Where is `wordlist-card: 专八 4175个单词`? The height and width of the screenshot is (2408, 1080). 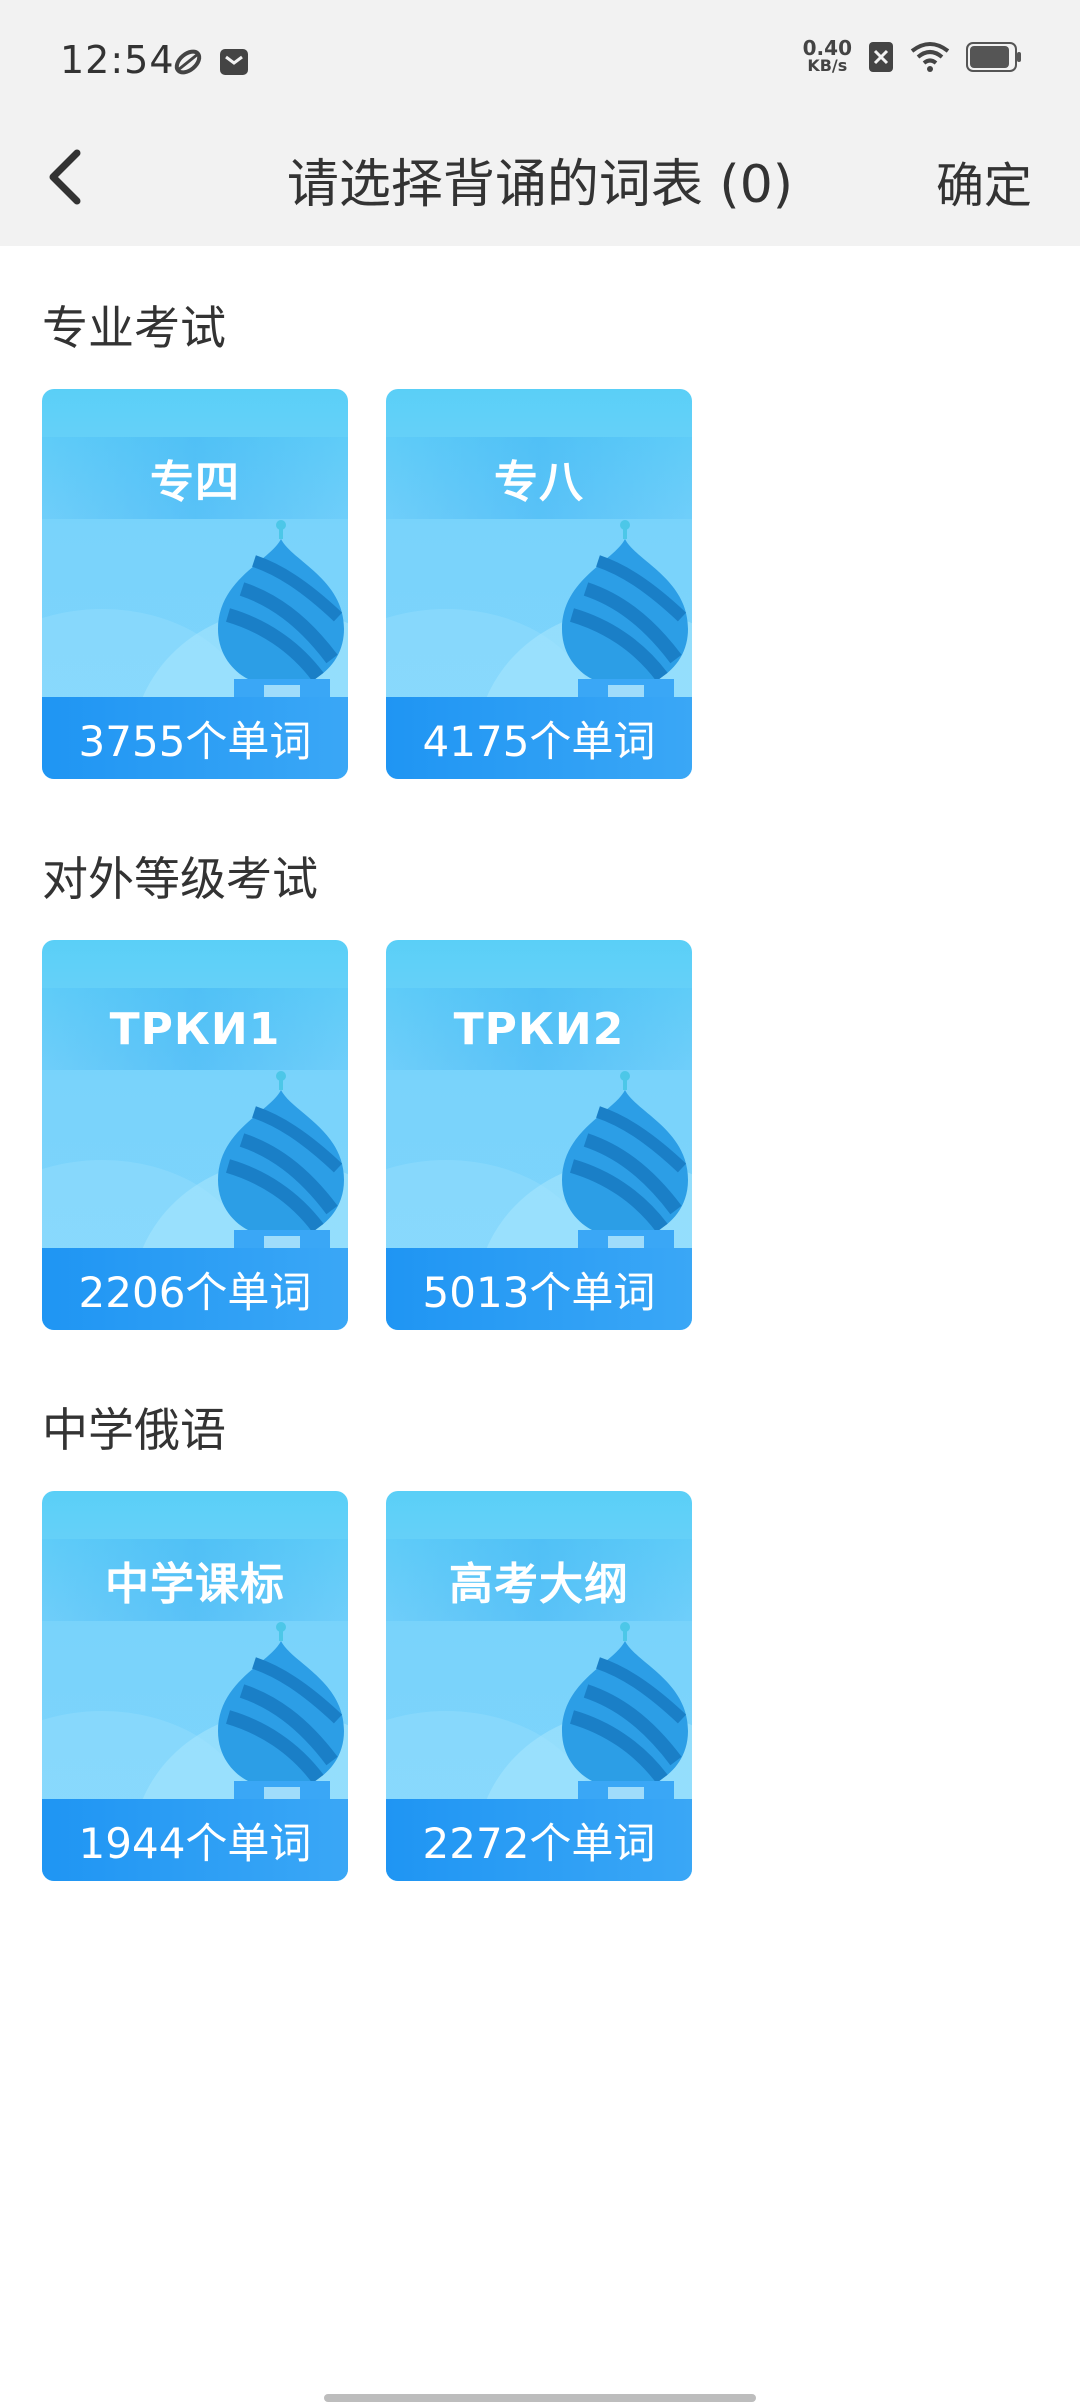
wordlist-card: 专八 4175个单词 is located at coordinates (539, 584).